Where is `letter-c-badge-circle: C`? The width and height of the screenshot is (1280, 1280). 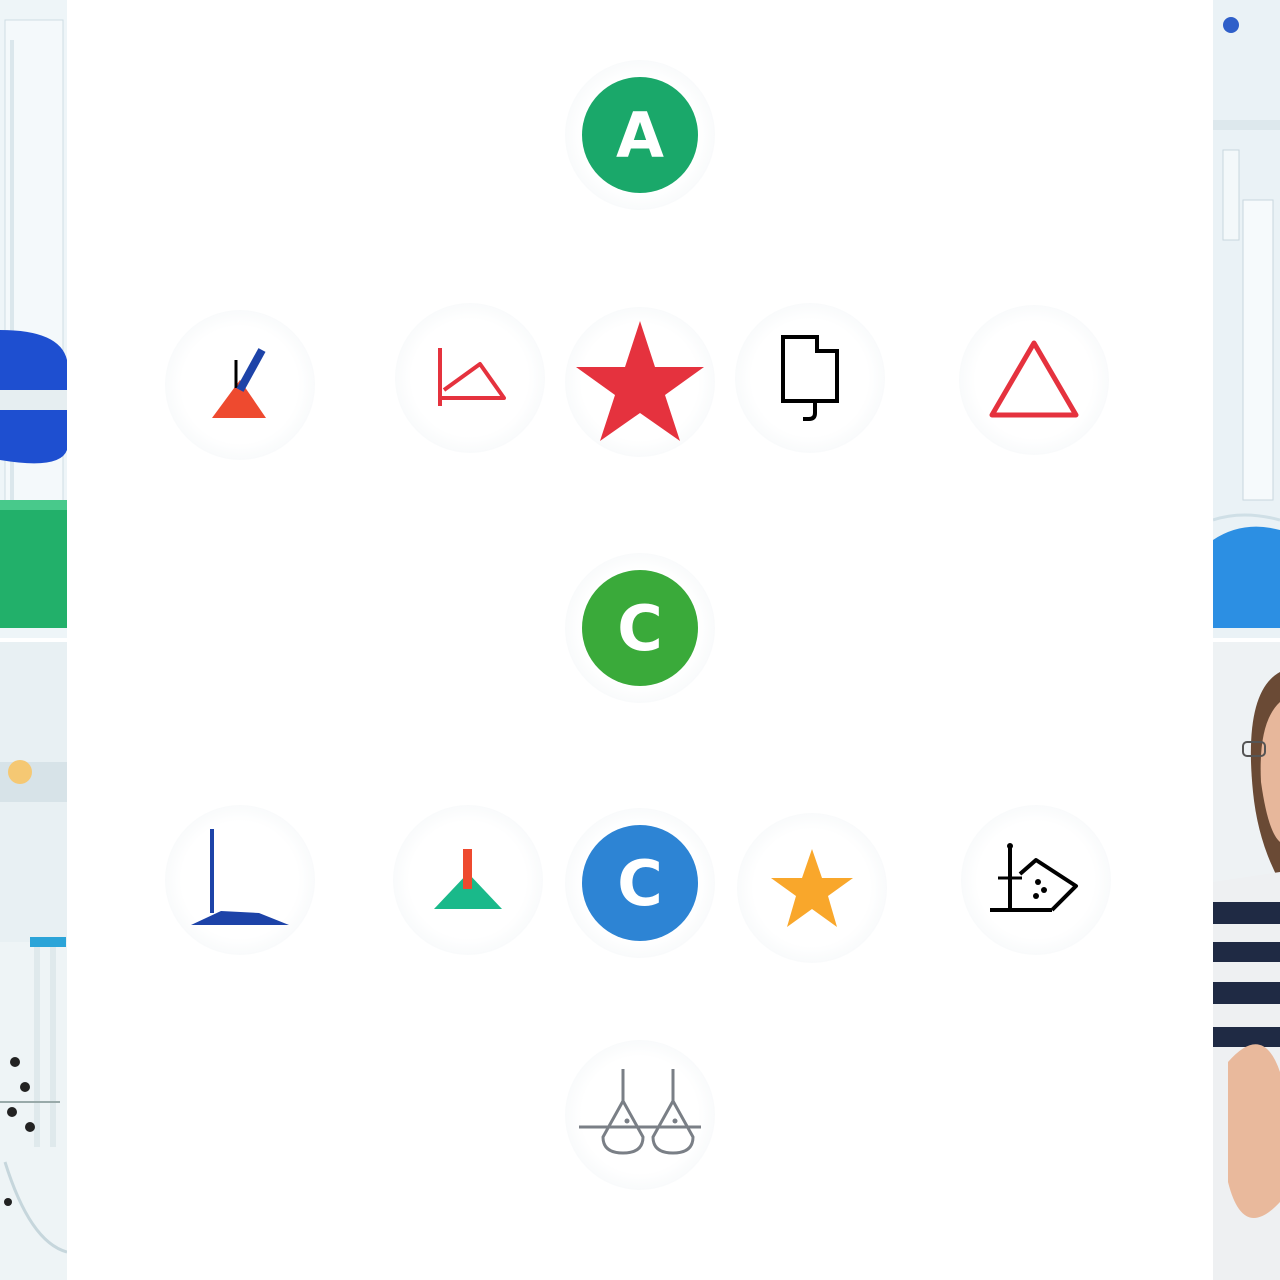
letter-c-badge-circle: C is located at coordinates (640, 628).